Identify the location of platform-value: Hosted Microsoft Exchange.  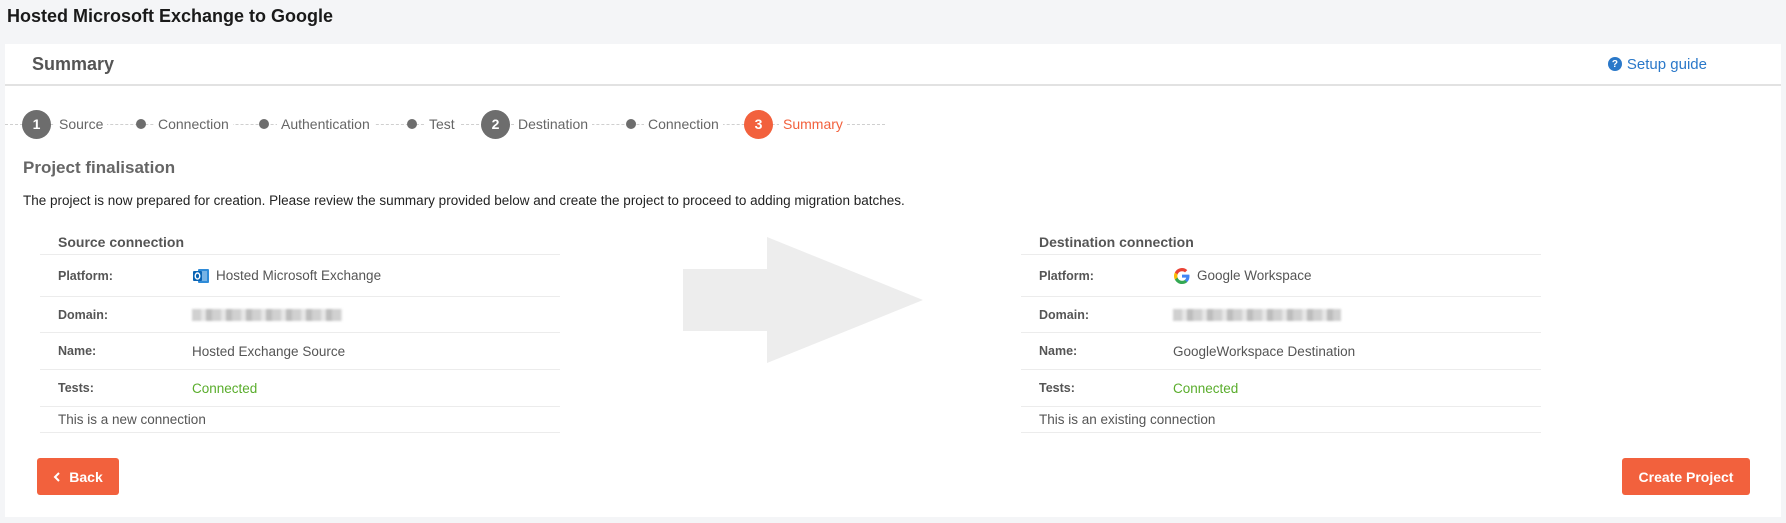
(286, 276).